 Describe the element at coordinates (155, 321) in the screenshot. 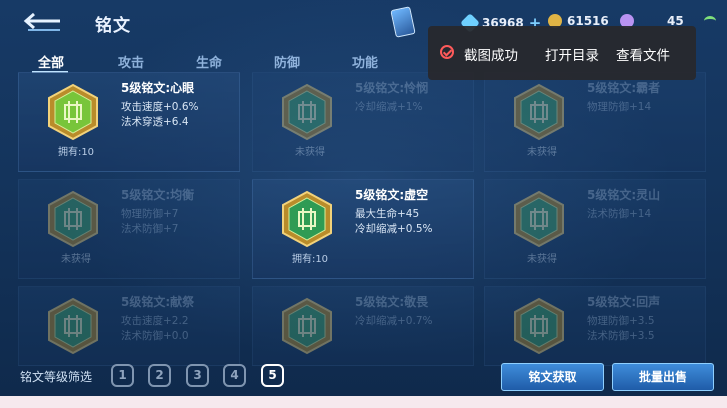

I see `inscription-attribute: 攻击速度+2.2` at that location.